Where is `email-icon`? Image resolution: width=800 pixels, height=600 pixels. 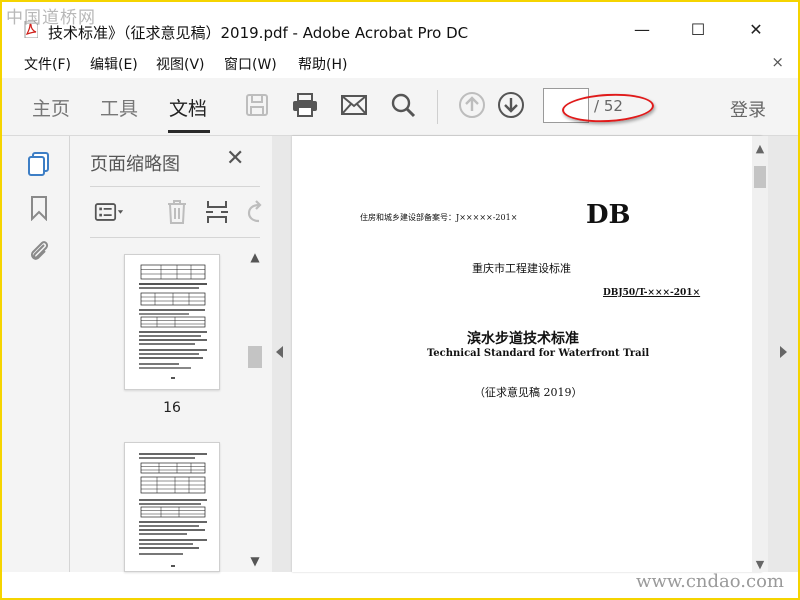 email-icon is located at coordinates (354, 105).